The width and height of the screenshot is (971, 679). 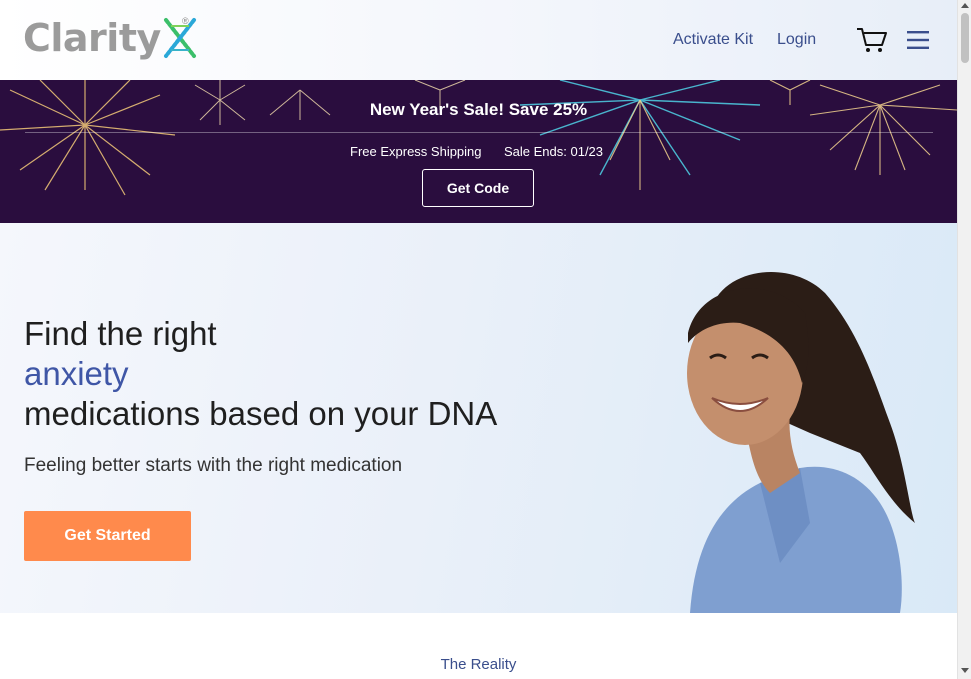 What do you see at coordinates (964, 339) in the screenshot?
I see `vertical-scrollbar` at bounding box center [964, 339].